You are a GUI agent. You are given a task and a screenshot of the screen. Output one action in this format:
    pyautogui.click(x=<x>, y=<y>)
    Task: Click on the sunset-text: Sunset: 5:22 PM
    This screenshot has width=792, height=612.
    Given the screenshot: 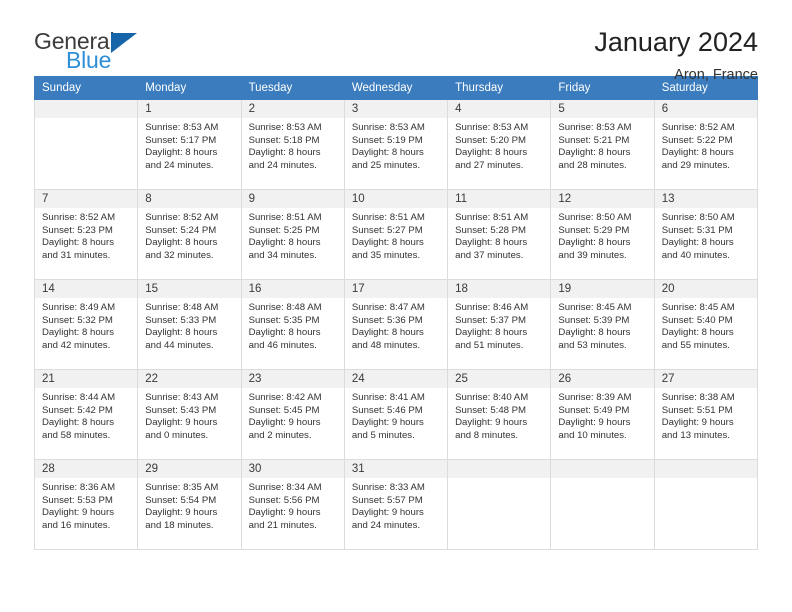 What is the action you would take?
    pyautogui.click(x=697, y=140)
    